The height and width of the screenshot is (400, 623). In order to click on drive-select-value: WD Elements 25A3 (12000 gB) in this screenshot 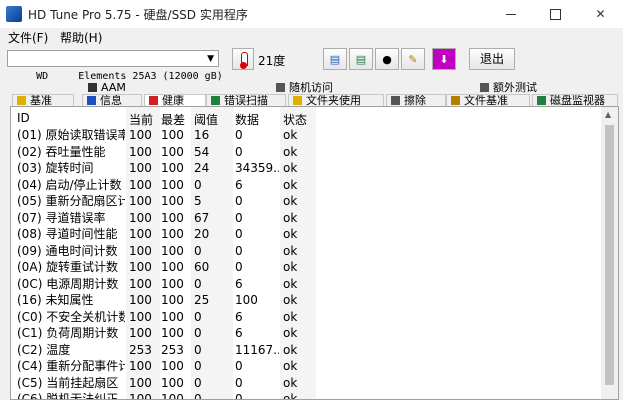, I will do `click(129, 76)`.